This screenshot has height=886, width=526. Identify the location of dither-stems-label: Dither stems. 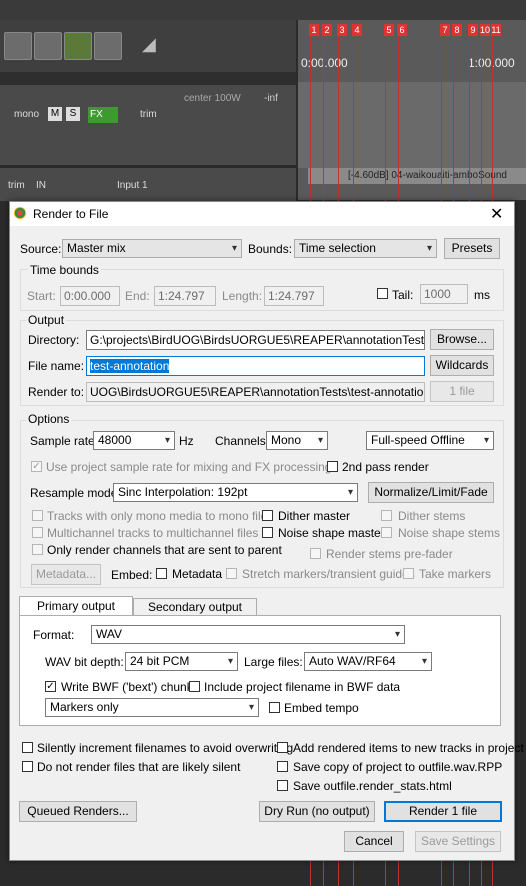
(432, 516).